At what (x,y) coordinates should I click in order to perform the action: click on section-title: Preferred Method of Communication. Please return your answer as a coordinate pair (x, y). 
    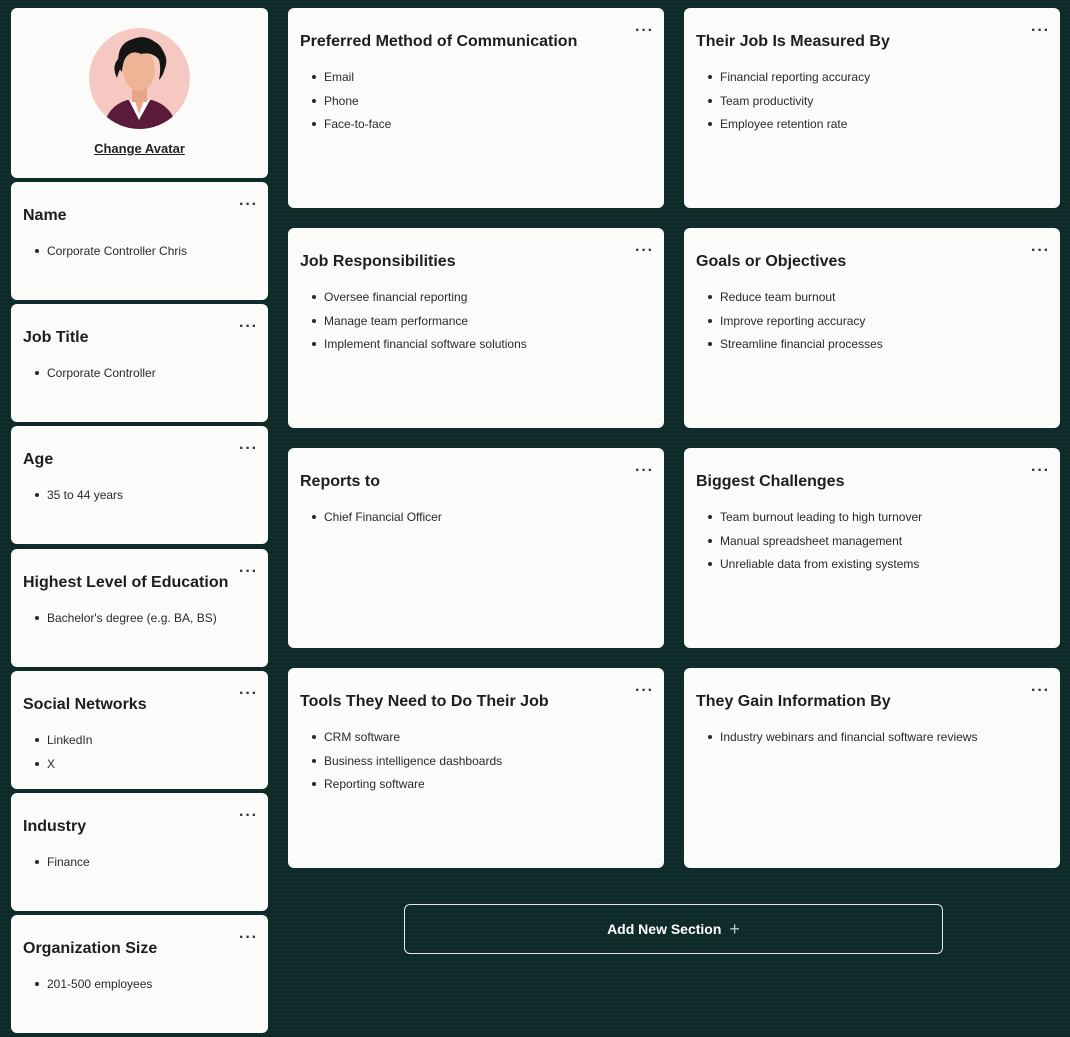
    Looking at the image, I should click on (439, 41).